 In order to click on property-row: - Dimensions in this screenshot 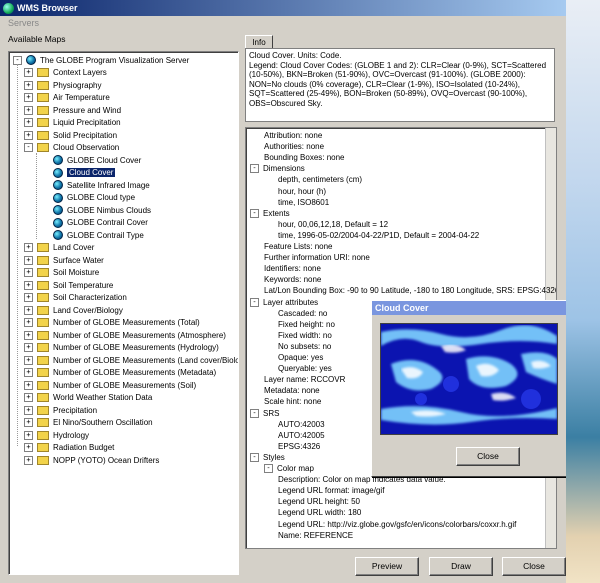, I will do `click(277, 168)`.